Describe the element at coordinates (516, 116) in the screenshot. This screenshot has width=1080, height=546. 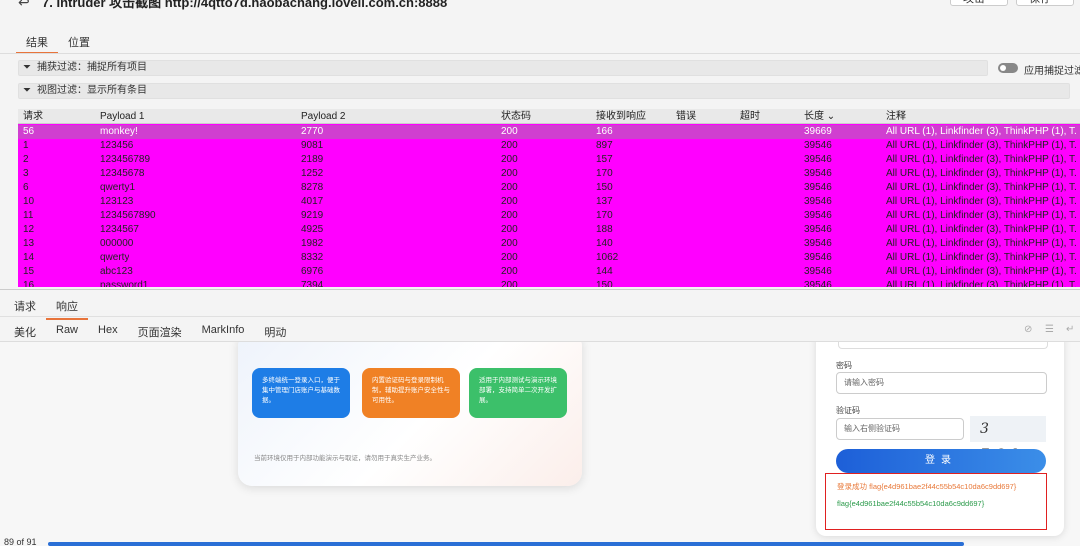
I see `col-status: 状态码` at that location.